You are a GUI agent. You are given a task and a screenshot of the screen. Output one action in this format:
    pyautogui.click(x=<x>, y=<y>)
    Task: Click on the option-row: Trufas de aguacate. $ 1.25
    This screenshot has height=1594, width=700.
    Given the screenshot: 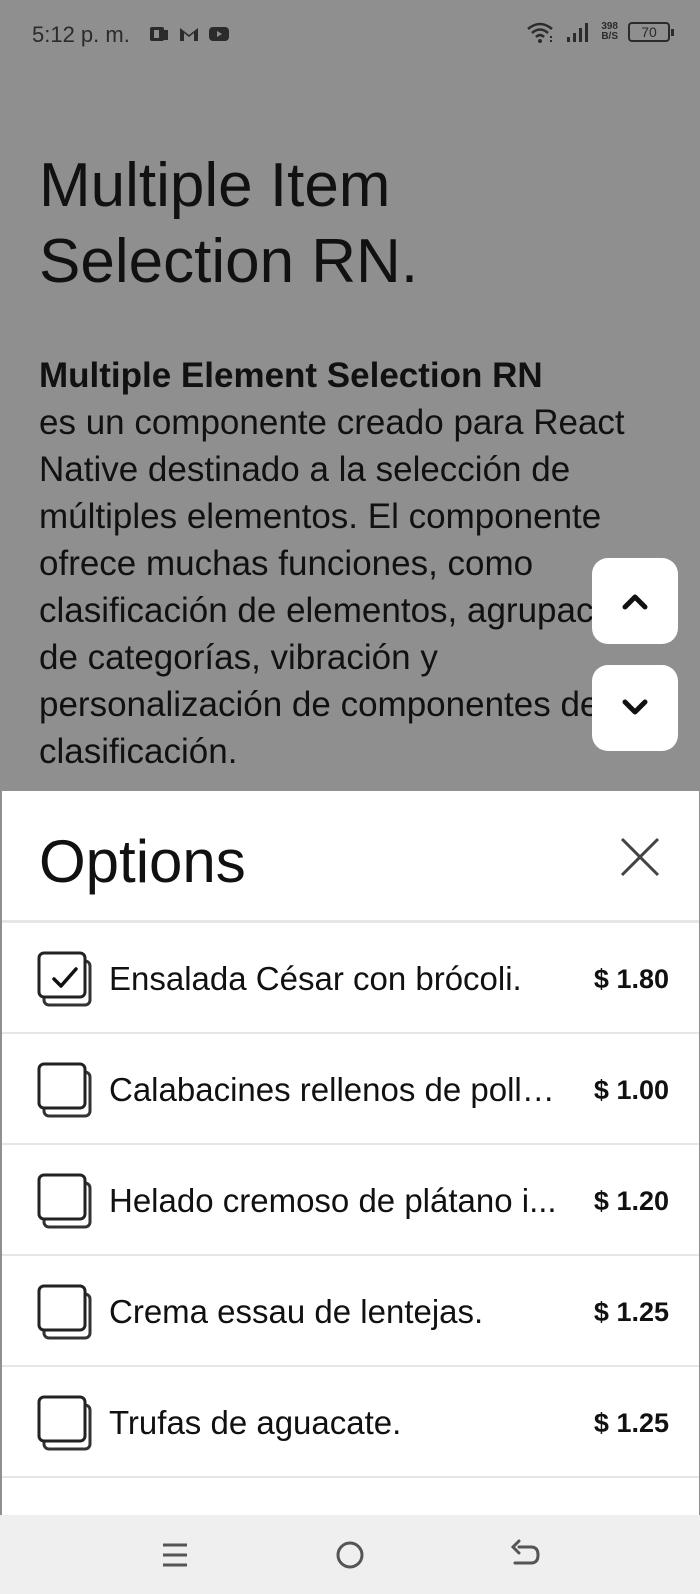 What is the action you would take?
    pyautogui.click(x=350, y=1422)
    